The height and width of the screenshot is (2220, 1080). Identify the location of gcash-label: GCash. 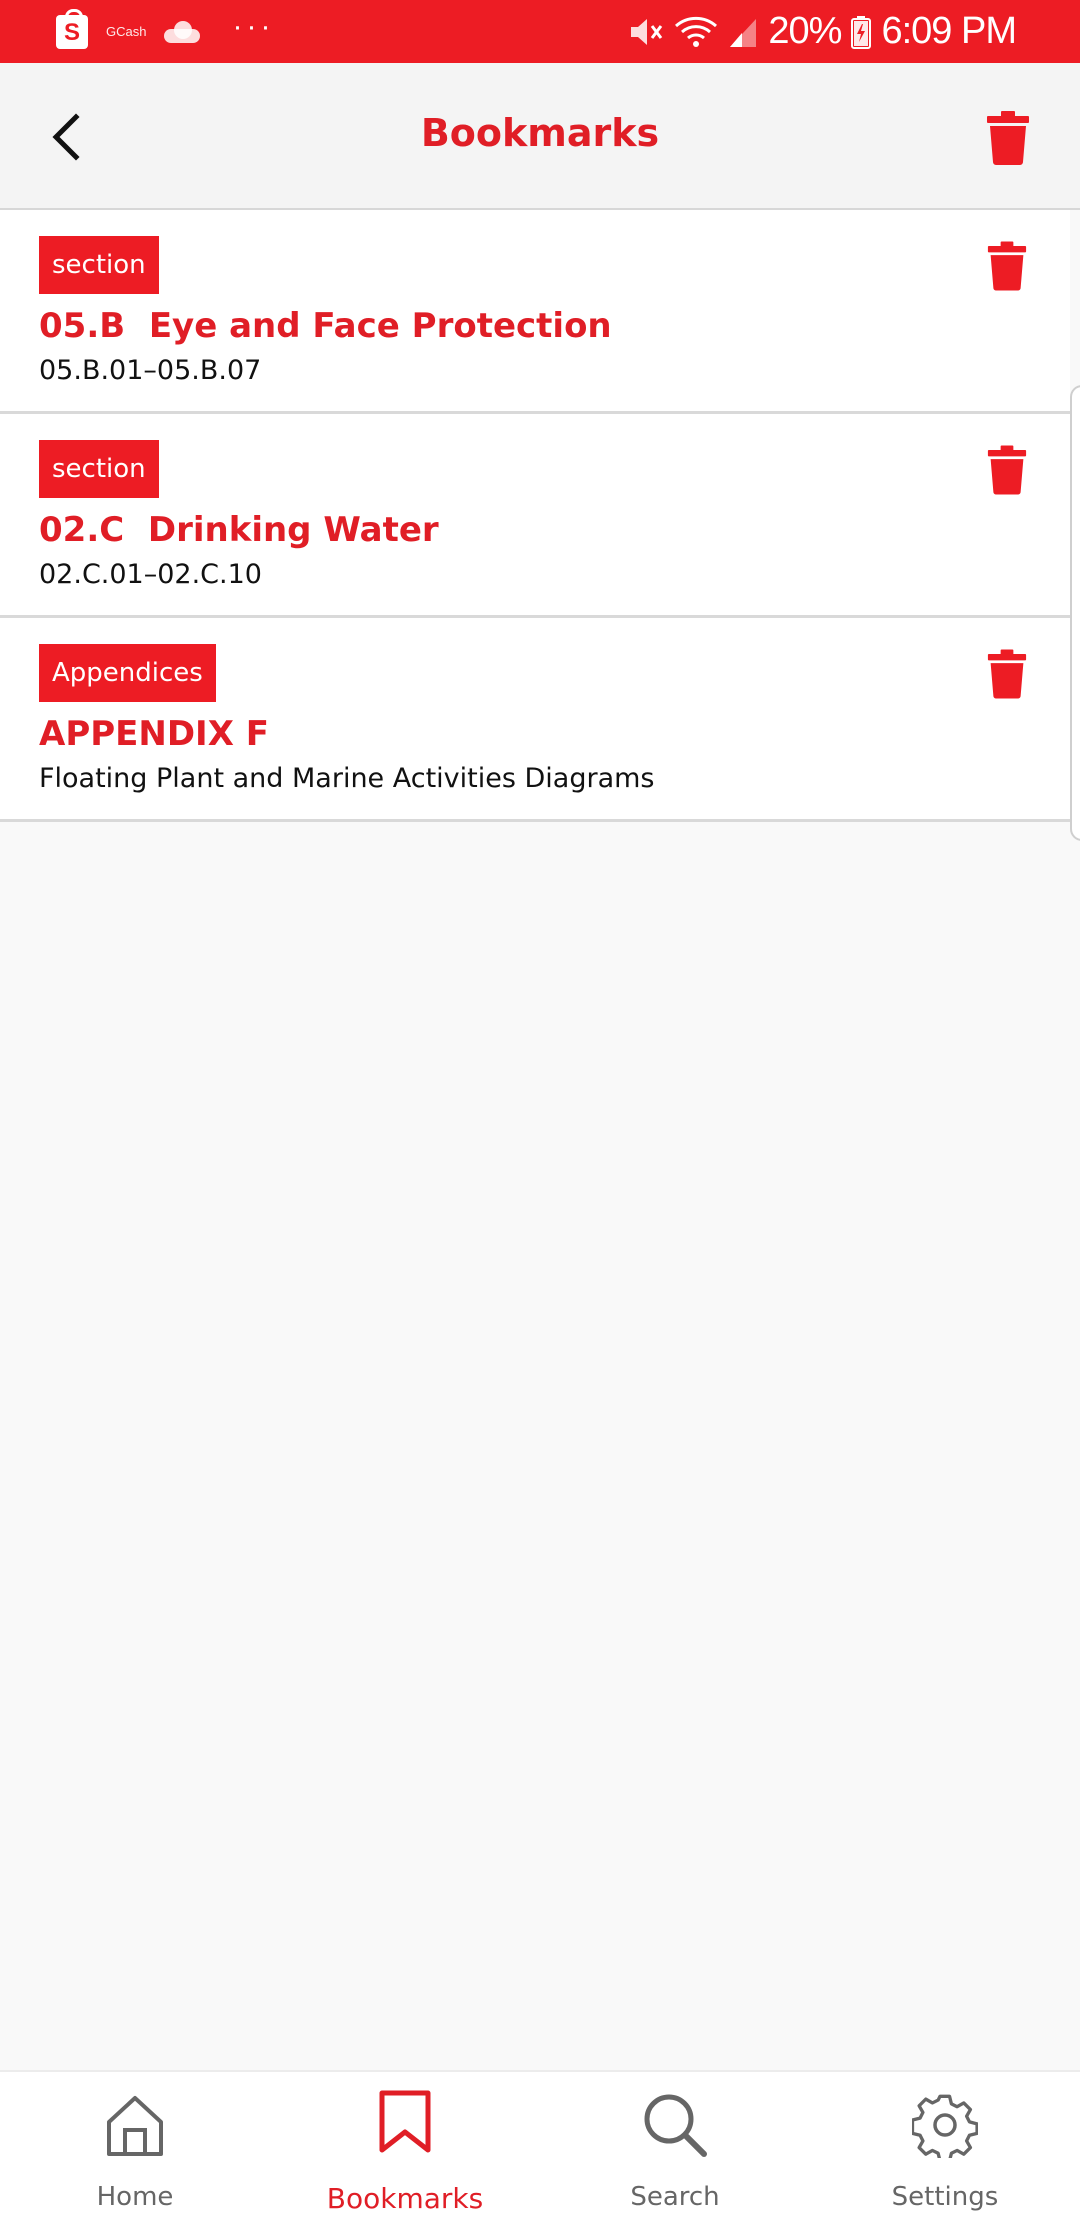
(126, 31).